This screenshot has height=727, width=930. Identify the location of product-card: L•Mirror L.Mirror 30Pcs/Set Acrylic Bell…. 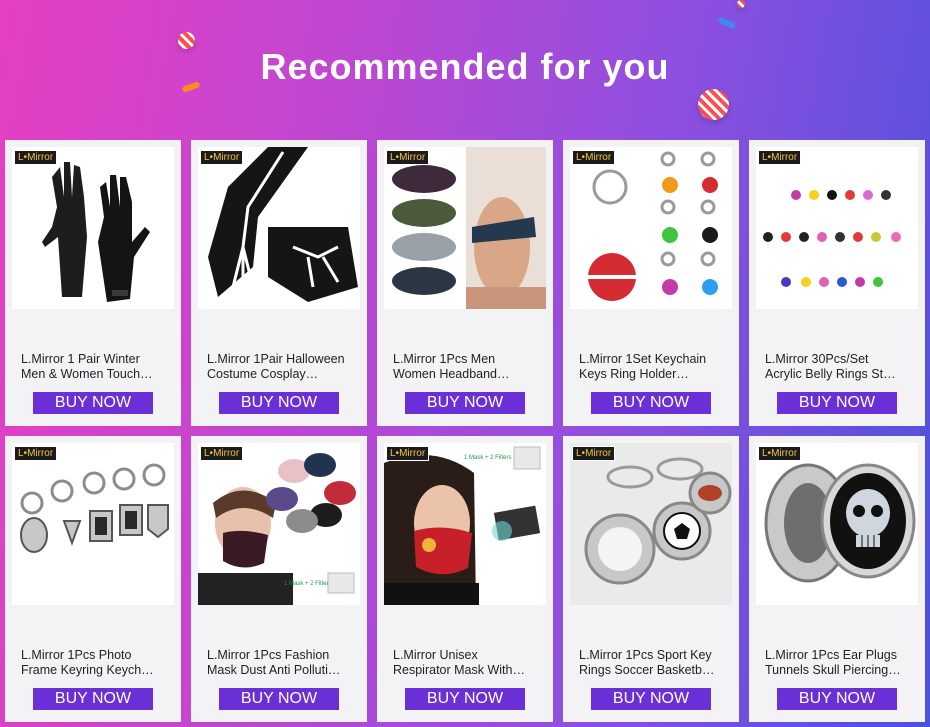
(837, 283).